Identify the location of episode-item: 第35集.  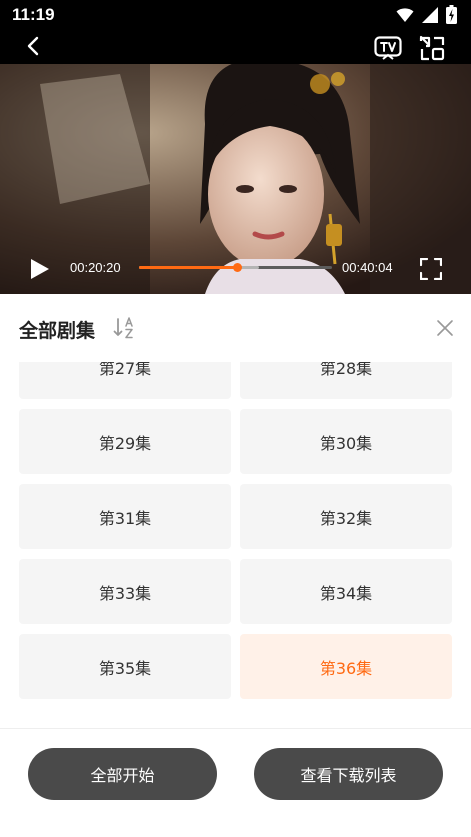
(125, 666).